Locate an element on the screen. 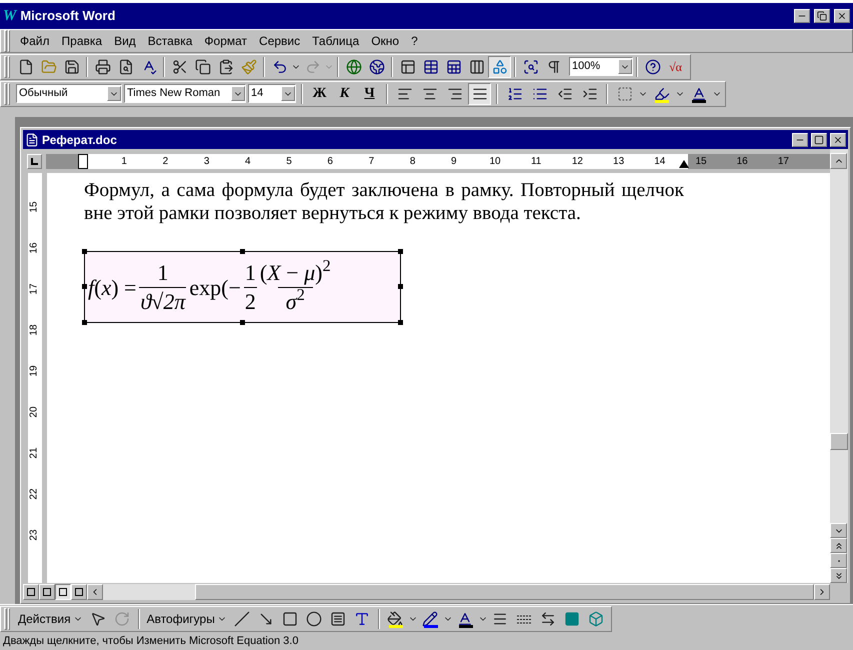 The image size is (853, 650). letter-a-icon is located at coordinates (698, 94).